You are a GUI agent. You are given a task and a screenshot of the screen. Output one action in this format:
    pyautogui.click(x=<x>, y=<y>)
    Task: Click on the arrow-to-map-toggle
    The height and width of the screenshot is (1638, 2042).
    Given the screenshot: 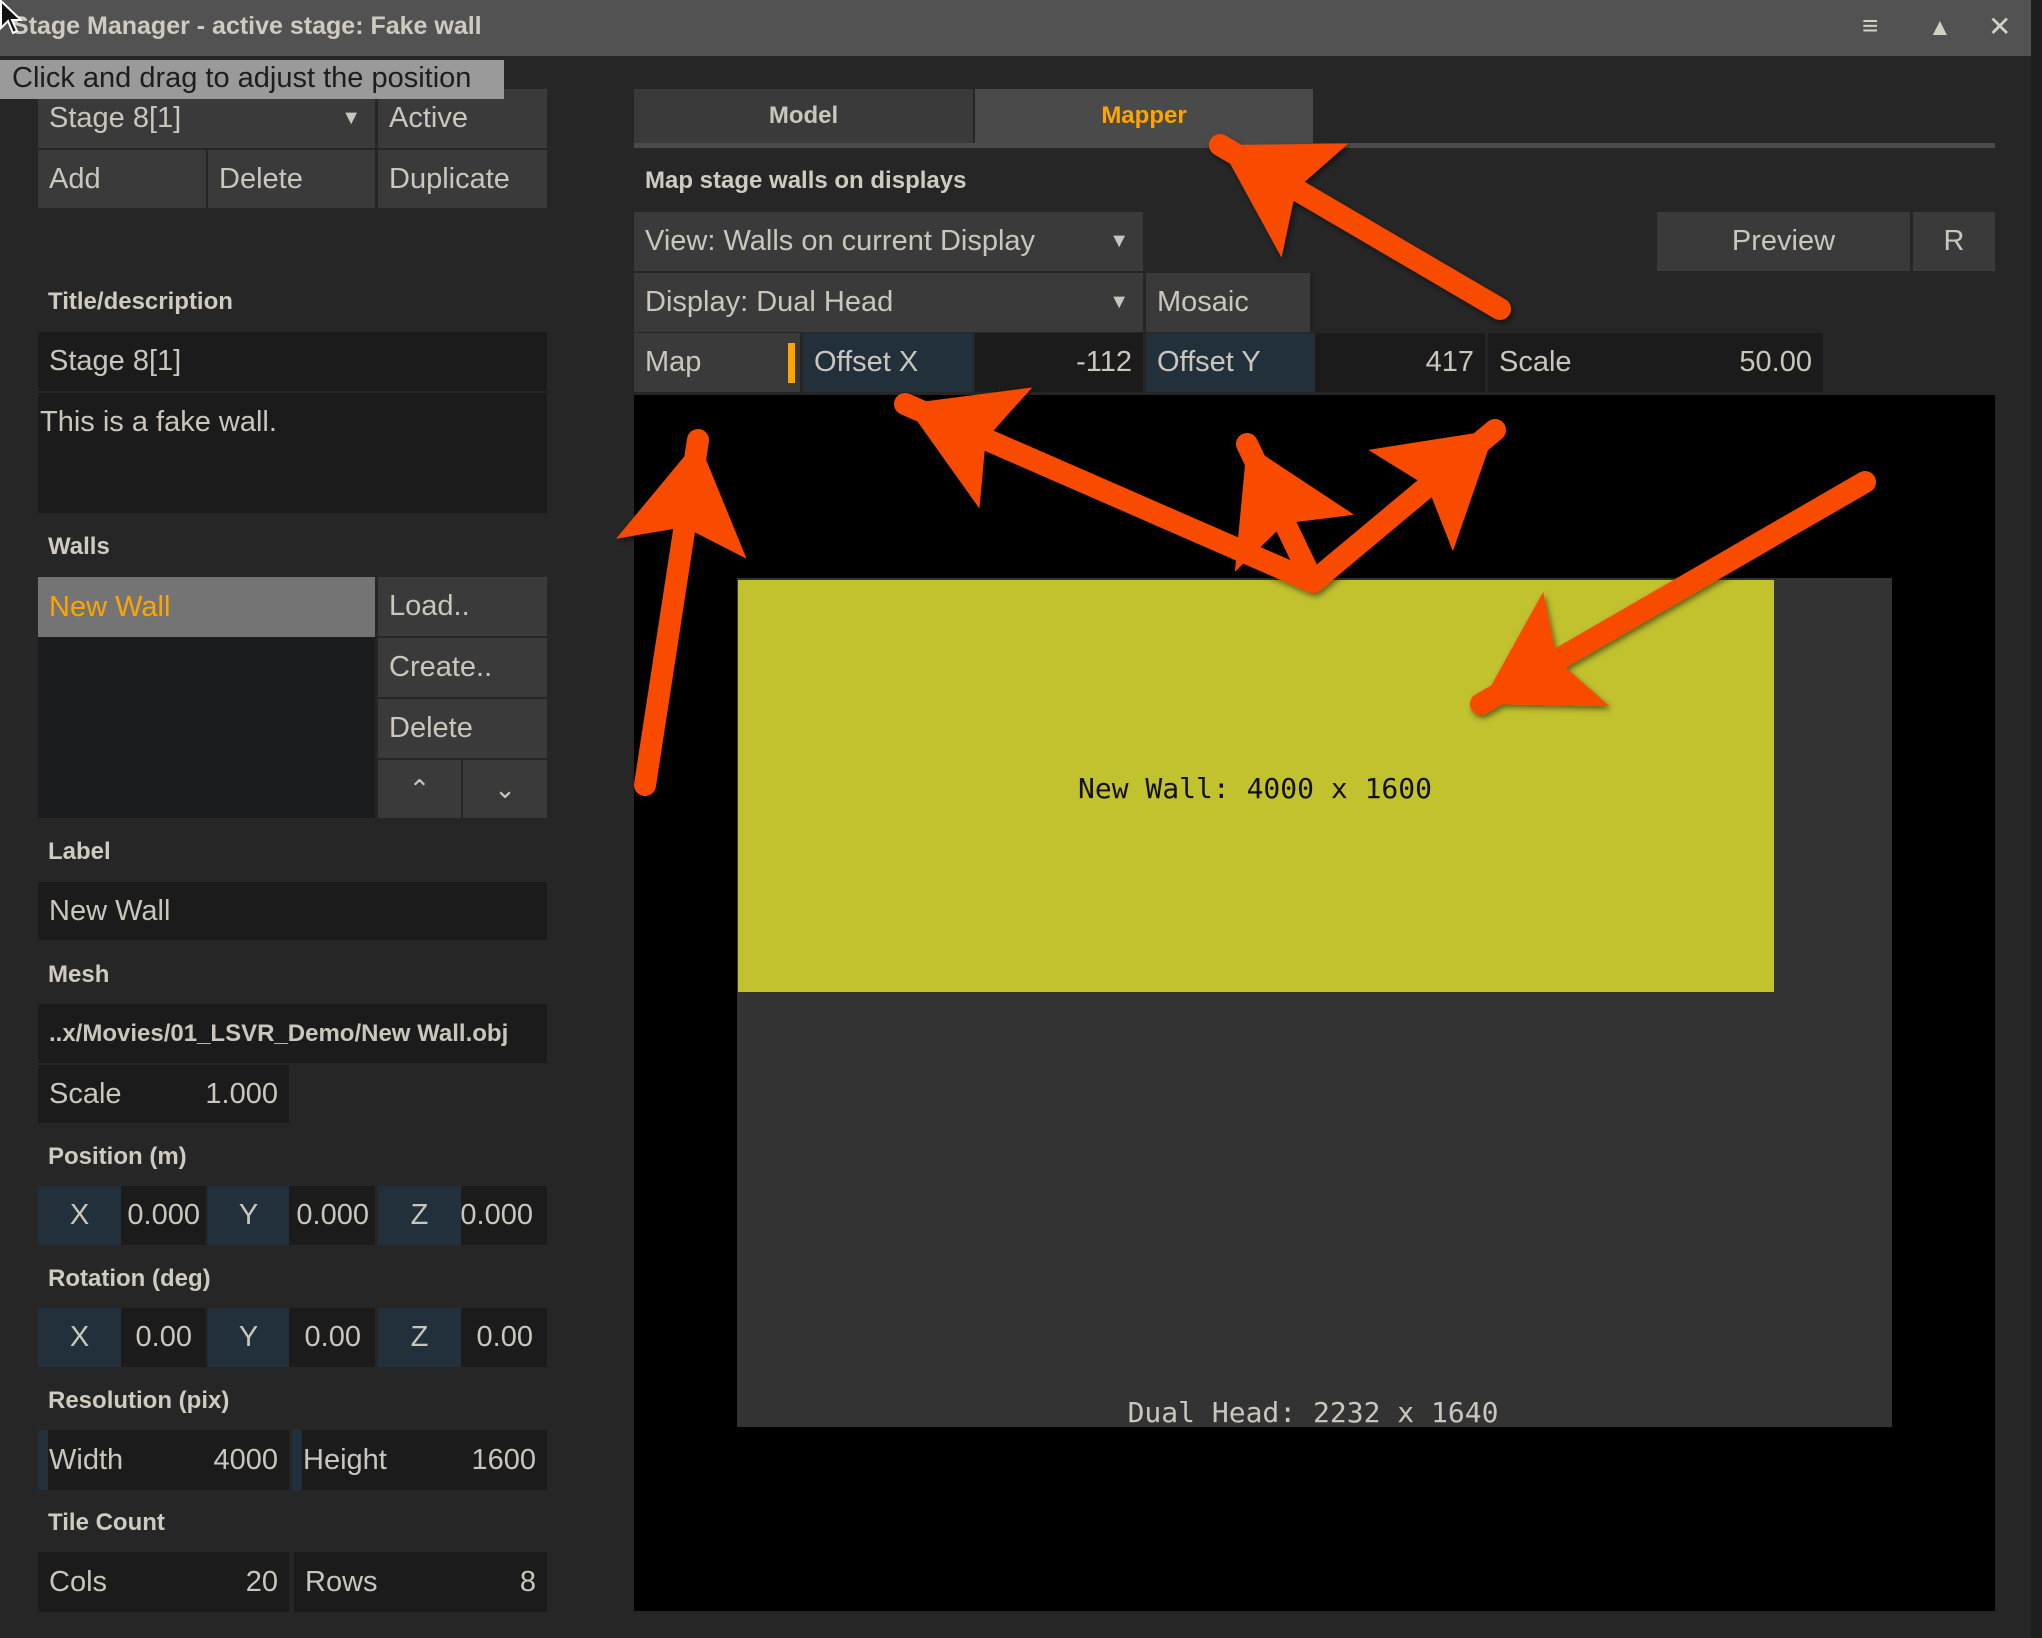 What is the action you would take?
    pyautogui.click(x=681, y=612)
    